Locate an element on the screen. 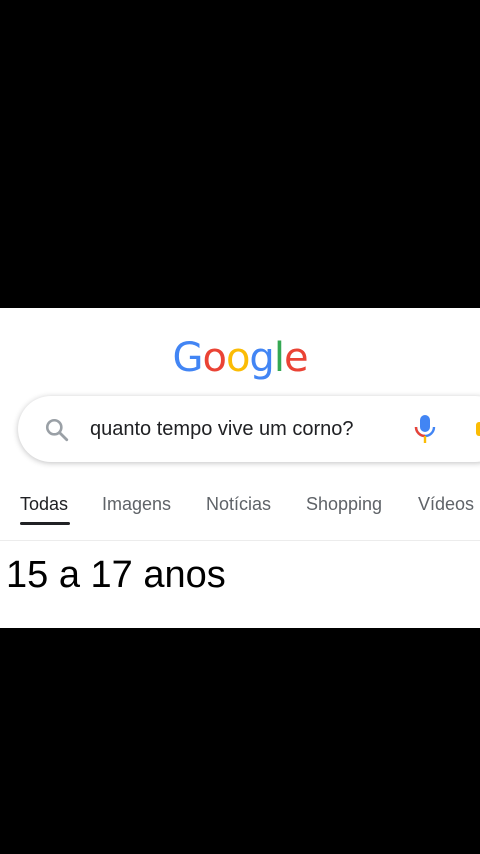 The height and width of the screenshot is (854, 480). search-icon is located at coordinates (57, 430).